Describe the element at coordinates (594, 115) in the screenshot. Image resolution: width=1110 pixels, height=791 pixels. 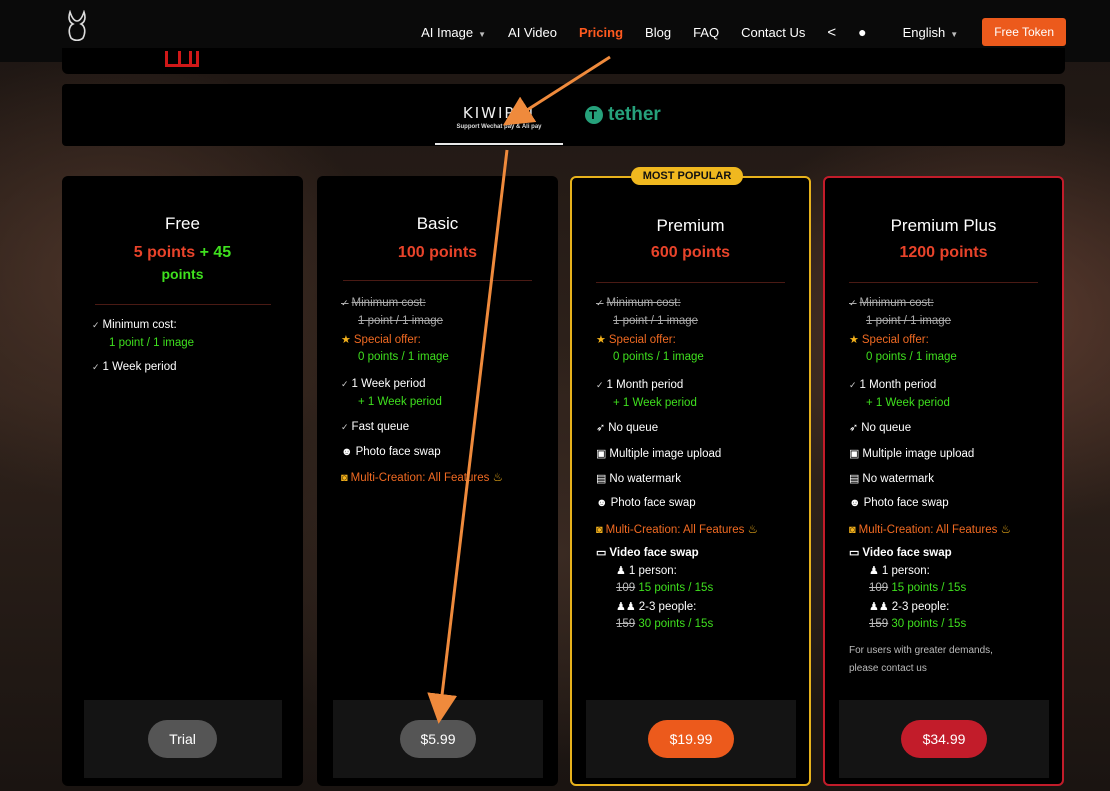
I see `tether-icon` at that location.